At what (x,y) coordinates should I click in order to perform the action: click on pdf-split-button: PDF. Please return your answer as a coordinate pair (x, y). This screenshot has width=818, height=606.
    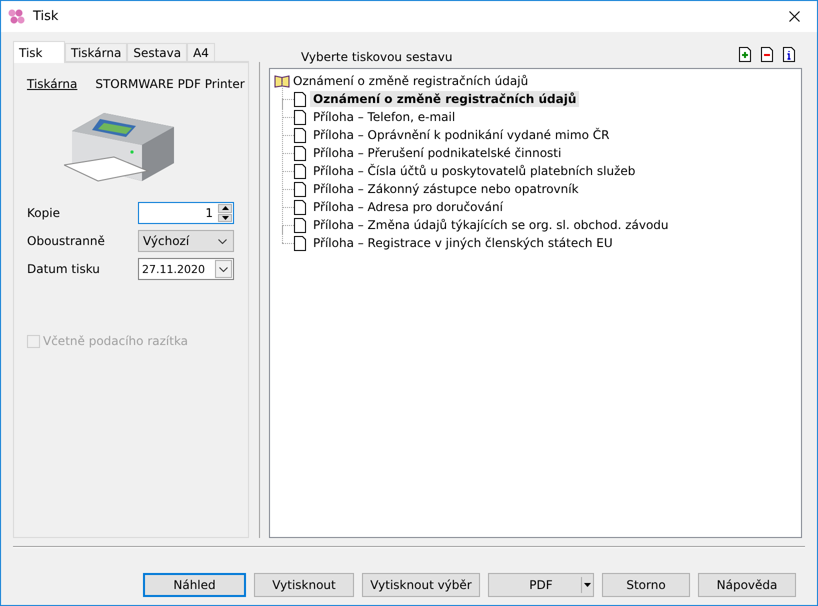
    Looking at the image, I should click on (541, 585).